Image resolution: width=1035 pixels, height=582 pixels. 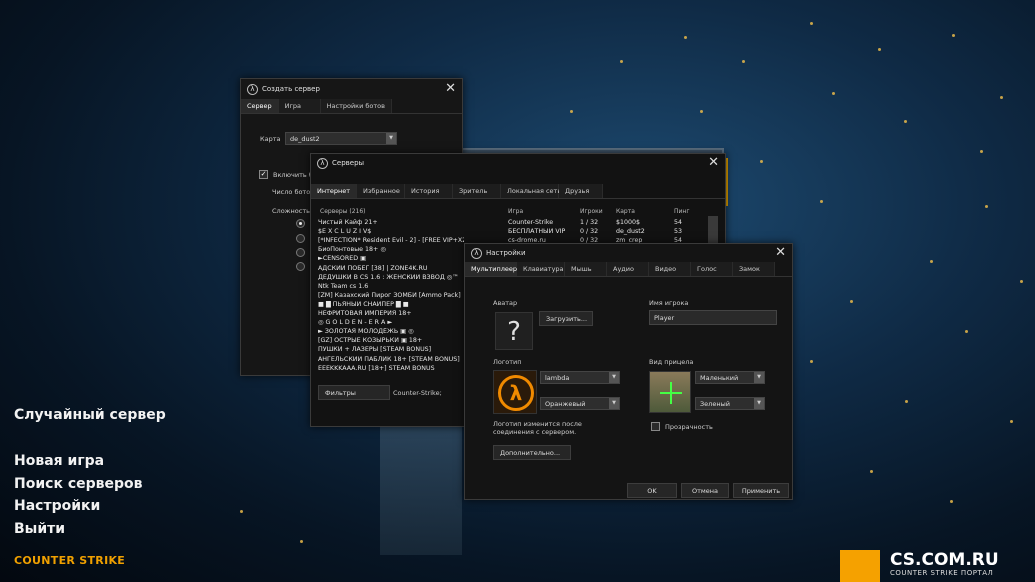 I want to click on tab-lan: Локальная сеть, so click(x=531, y=191).